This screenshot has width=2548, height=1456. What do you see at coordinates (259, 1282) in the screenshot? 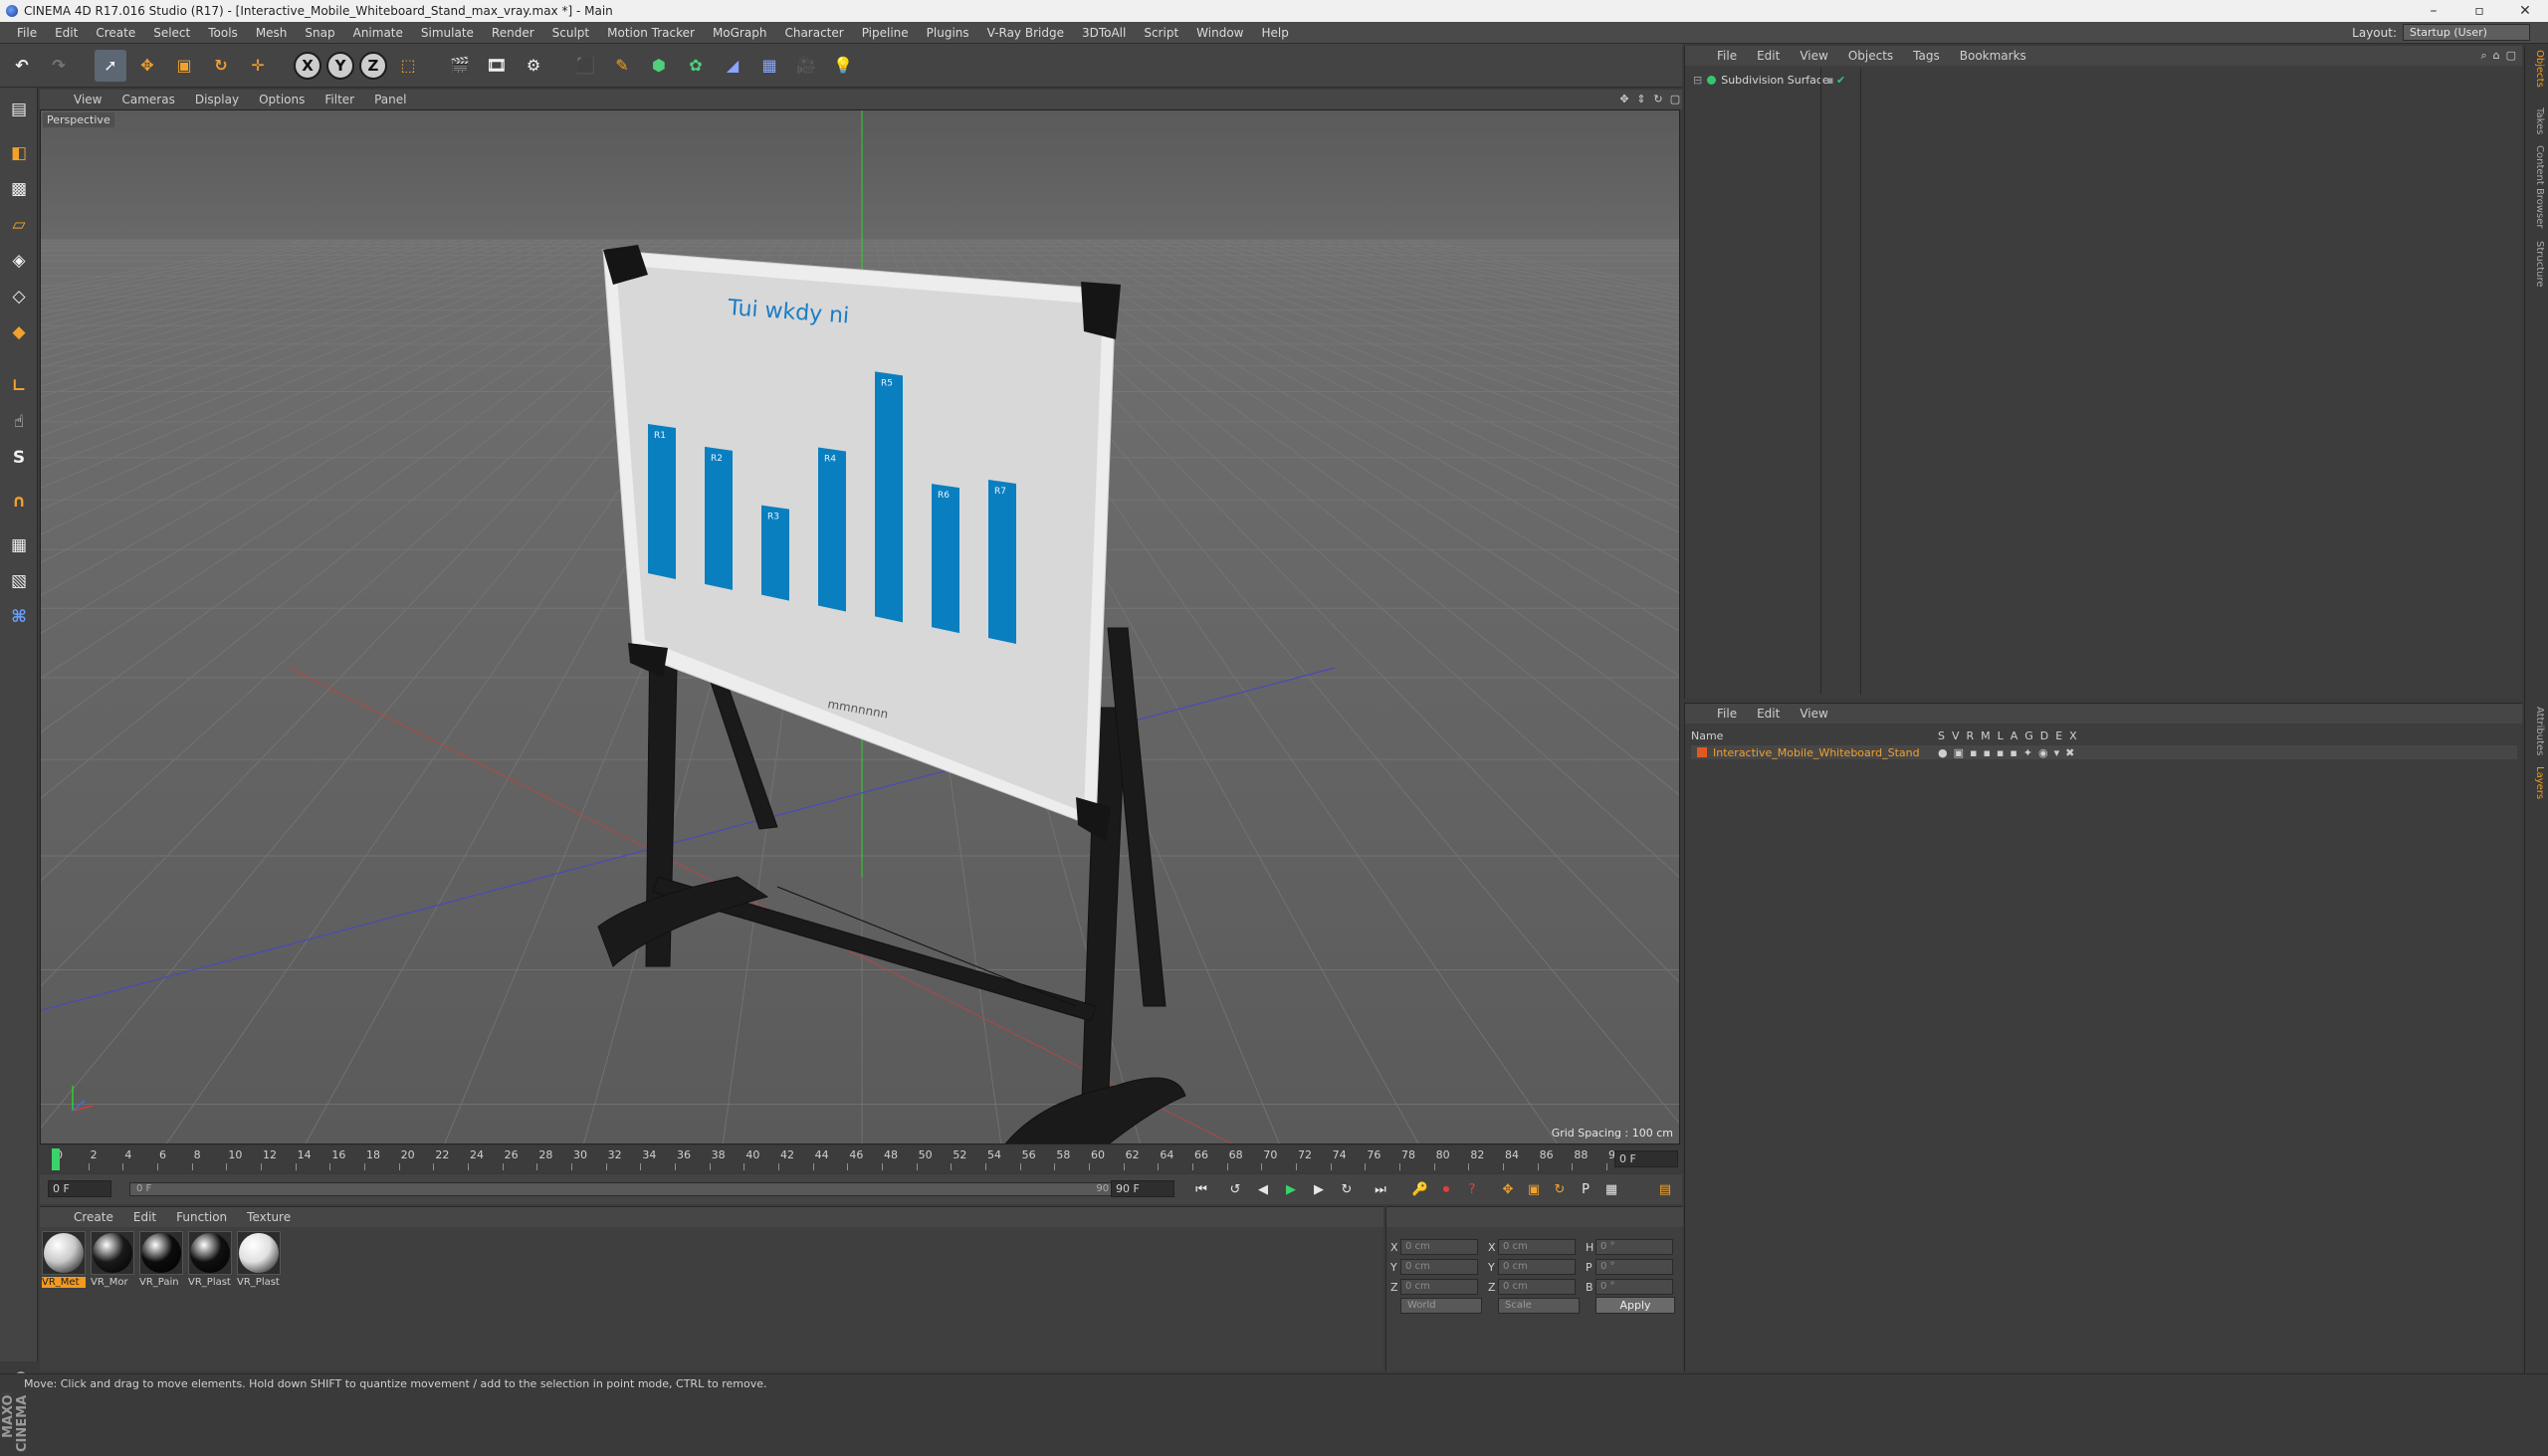
I see `material-name: VR_Plast` at bounding box center [259, 1282].